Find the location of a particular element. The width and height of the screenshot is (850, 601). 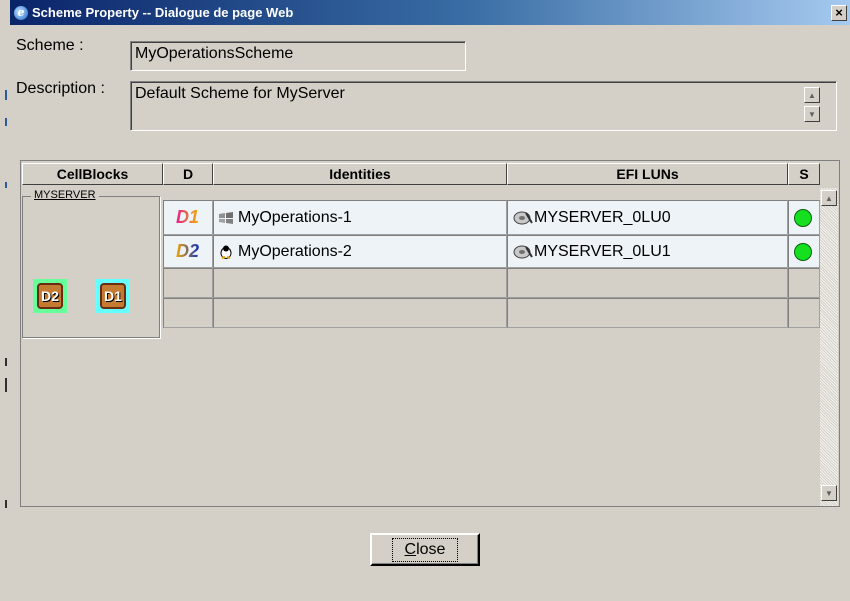

close-button: Close is located at coordinates (425, 549).